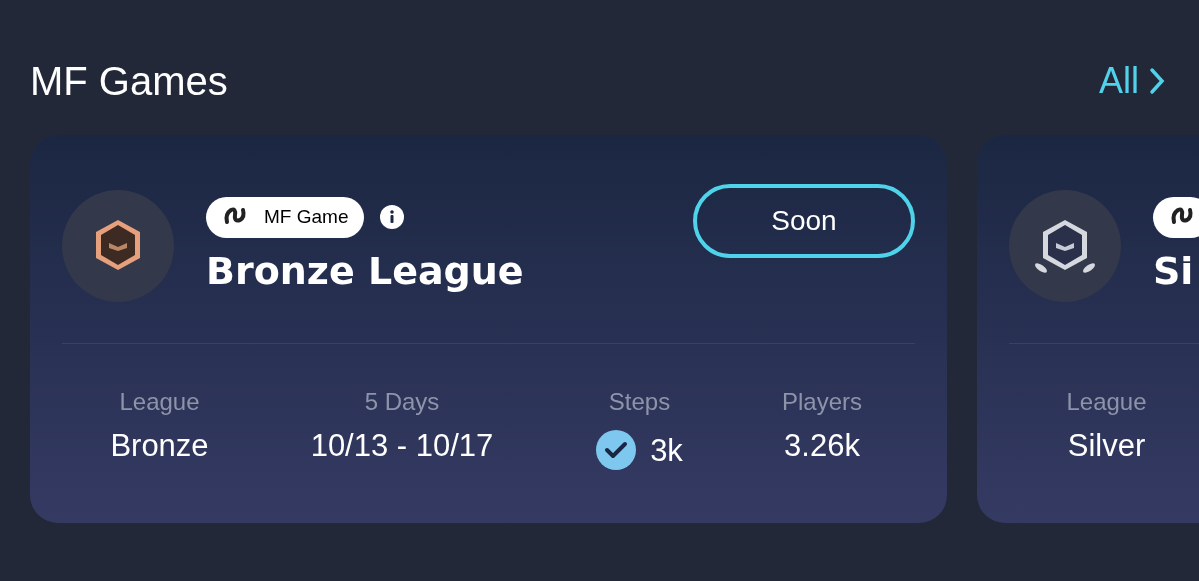 This screenshot has height=581, width=1199. Describe the element at coordinates (365, 271) in the screenshot. I see `league-title: Bronze League` at that location.